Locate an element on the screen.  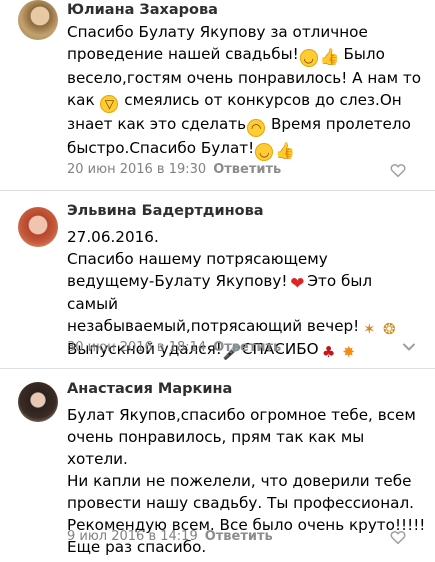
author-name: Юлиана Захарова is located at coordinates (142, 10).